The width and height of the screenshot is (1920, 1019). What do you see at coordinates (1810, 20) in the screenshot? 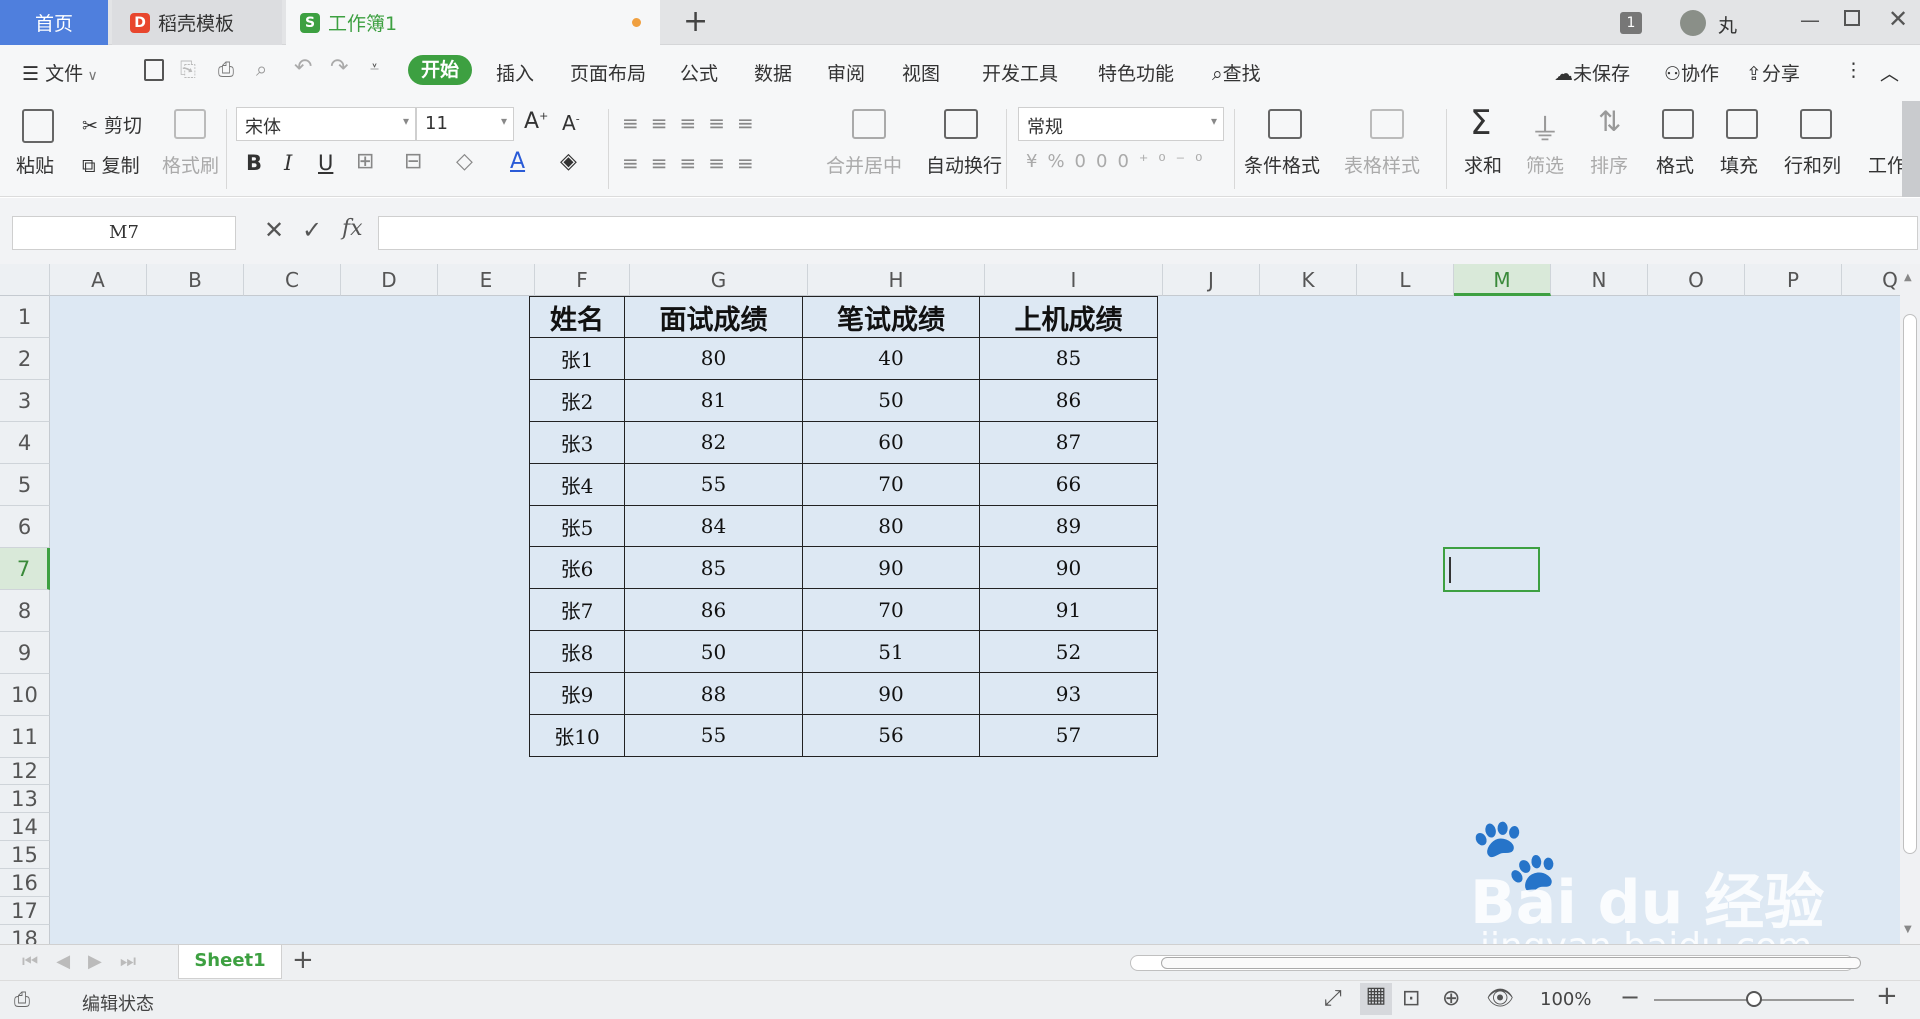
I see `minimize-icon: —` at bounding box center [1810, 20].